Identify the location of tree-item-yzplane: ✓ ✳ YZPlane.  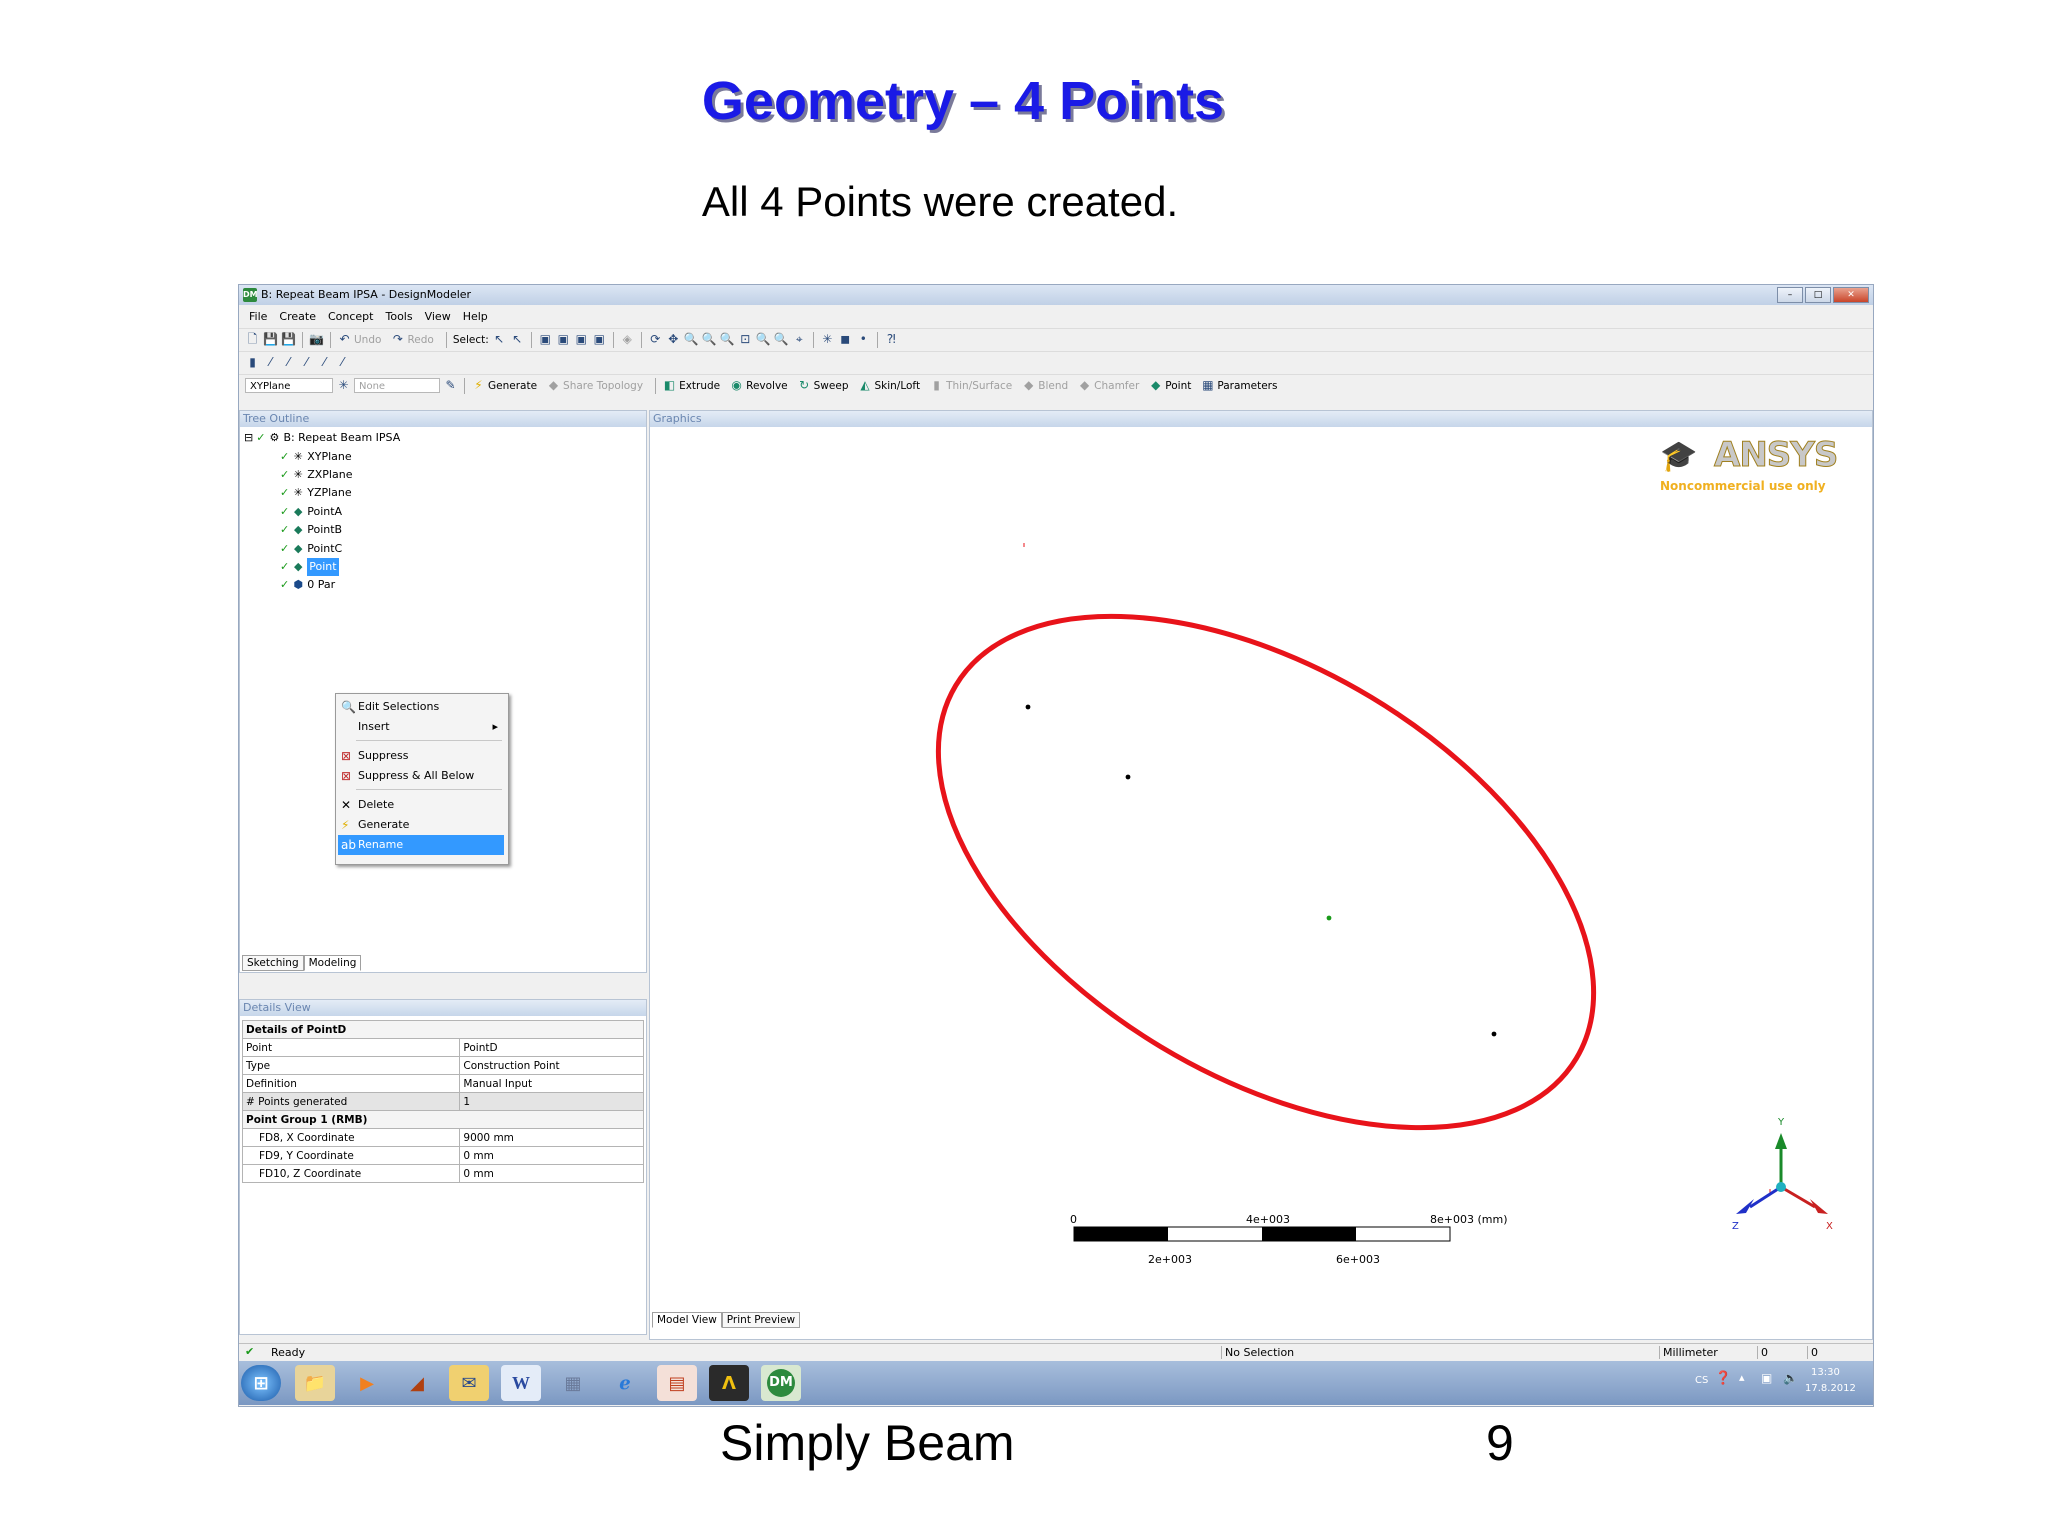
(316, 493).